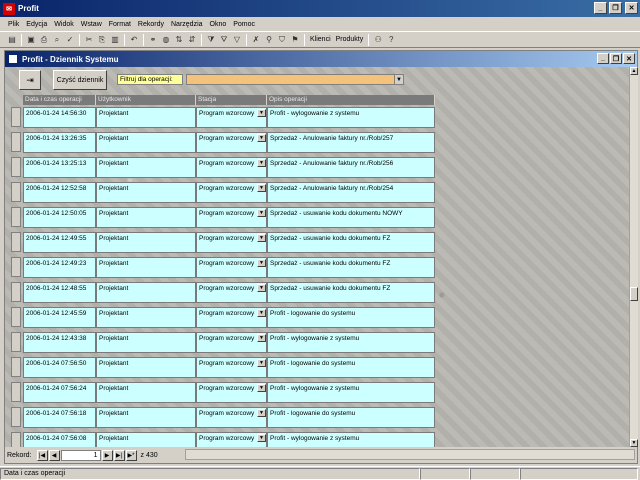 The height and width of the screenshot is (480, 640). Describe the element at coordinates (31, 39) in the screenshot. I see `save-icon: ▣` at that location.